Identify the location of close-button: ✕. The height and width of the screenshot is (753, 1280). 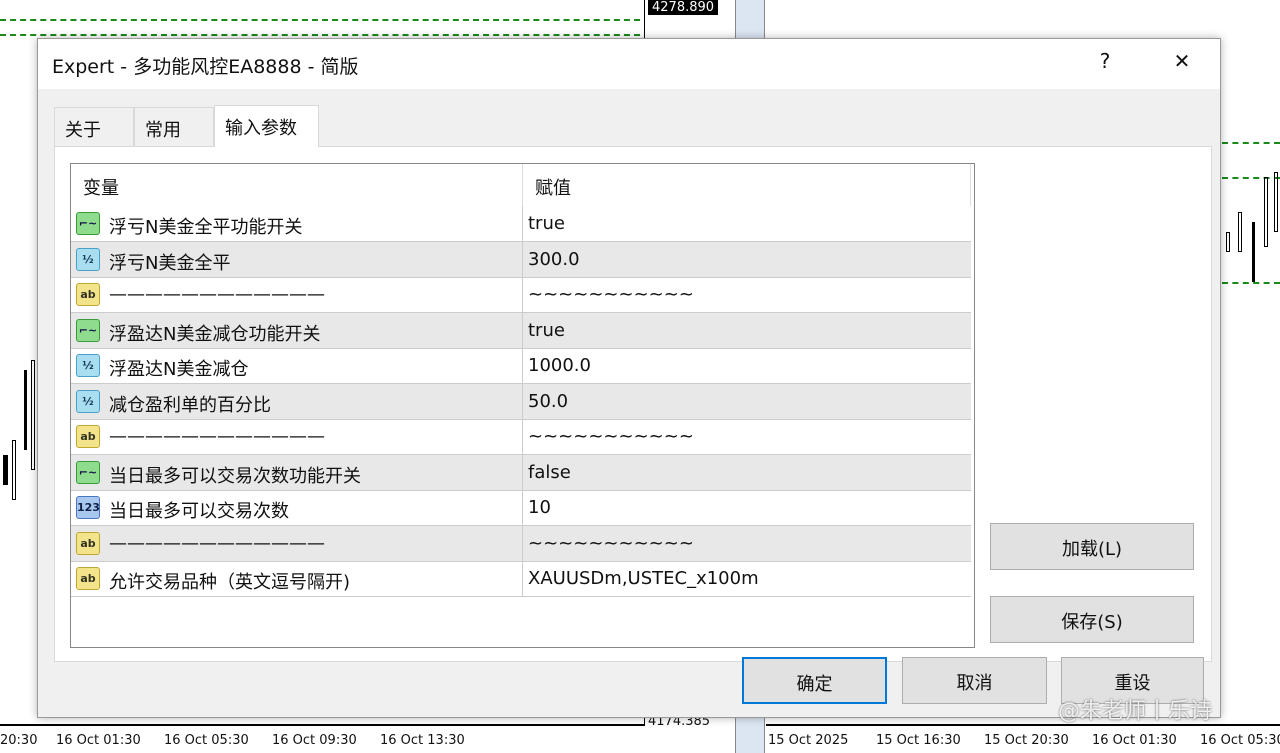
(1182, 64).